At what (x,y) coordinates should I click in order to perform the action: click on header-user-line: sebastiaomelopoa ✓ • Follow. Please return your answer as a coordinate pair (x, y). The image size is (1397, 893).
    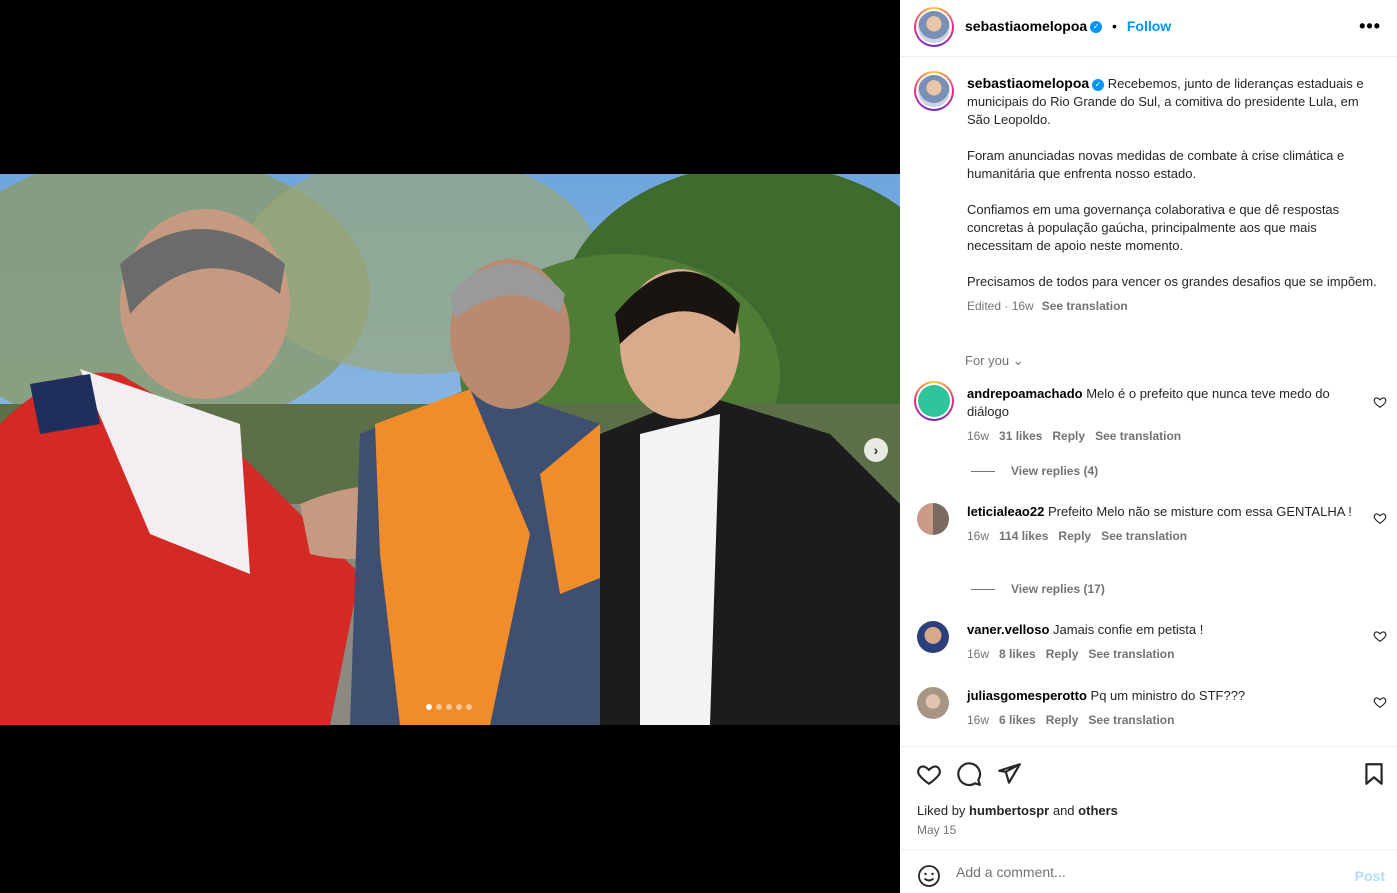
    Looking at the image, I should click on (1068, 26).